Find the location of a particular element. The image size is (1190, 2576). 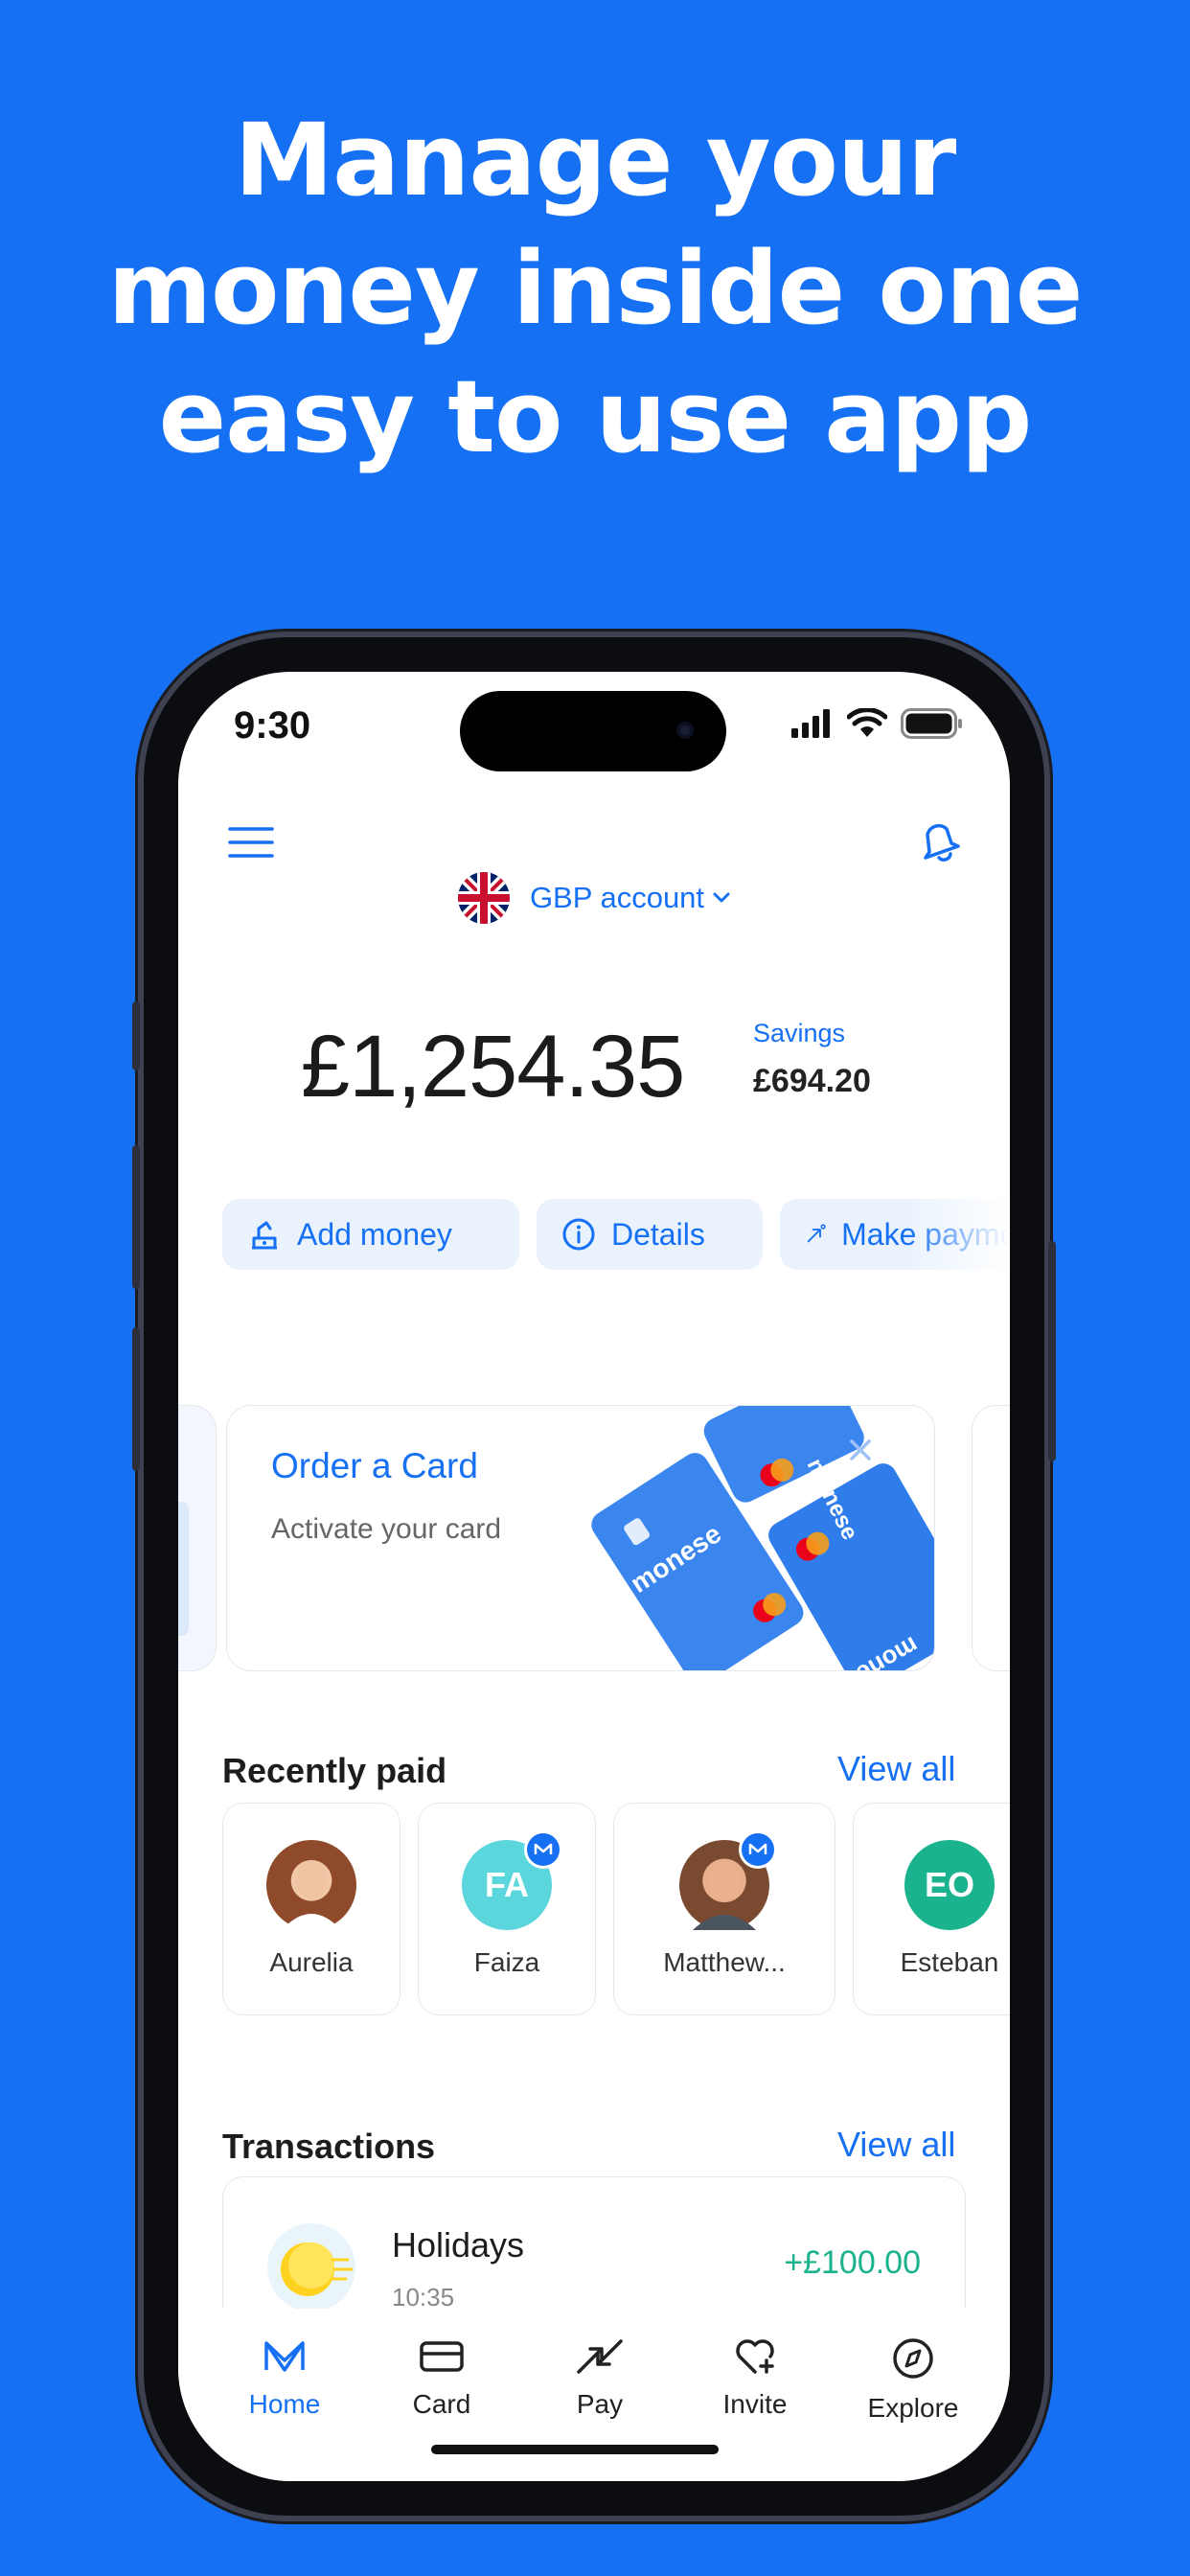

transactions-title: Transactions is located at coordinates (329, 2146).